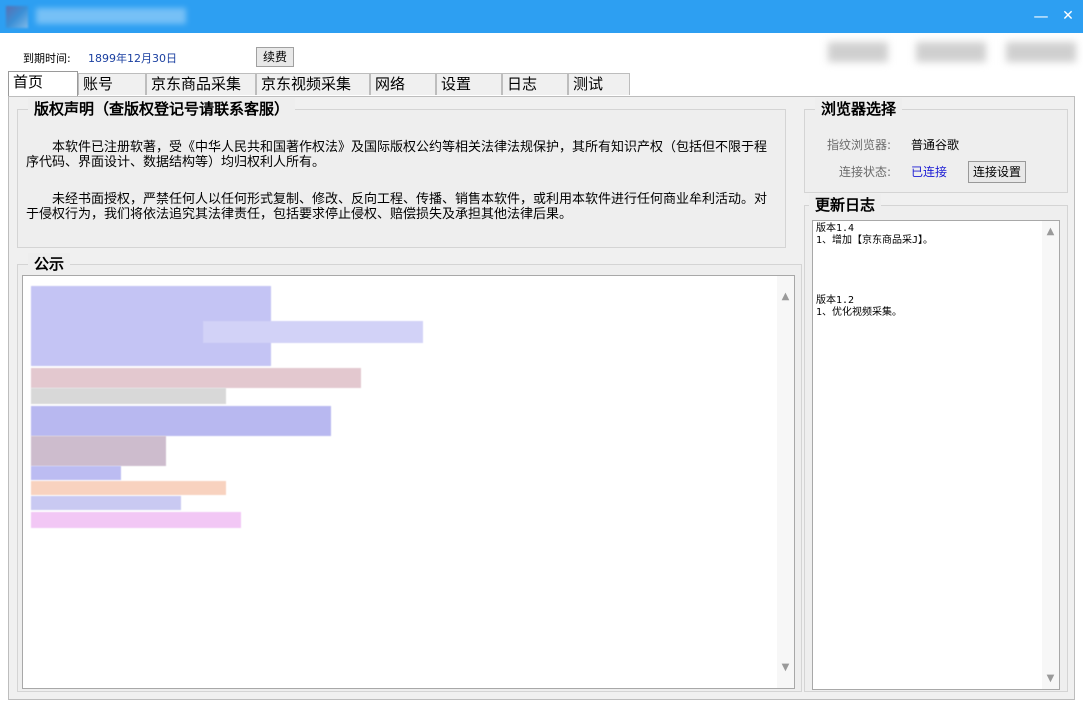 The image size is (1083, 708). Describe the element at coordinates (43, 83) in the screenshot. I see `tab-home: 首页` at that location.